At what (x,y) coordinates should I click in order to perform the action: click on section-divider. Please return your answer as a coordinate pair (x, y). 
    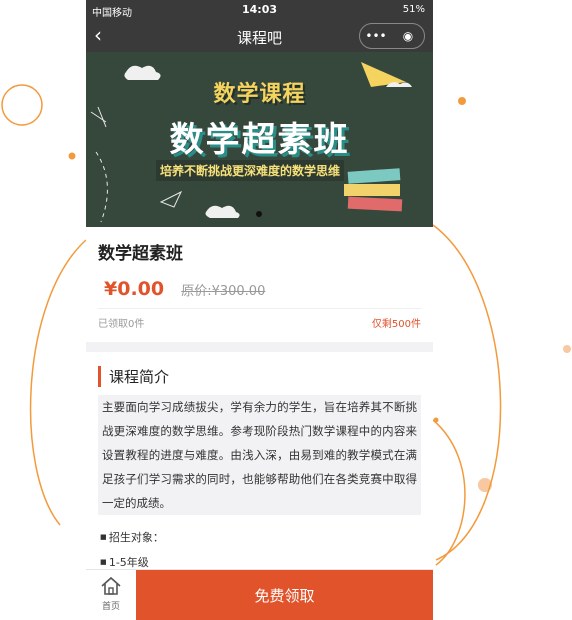
    Looking at the image, I should click on (259, 347).